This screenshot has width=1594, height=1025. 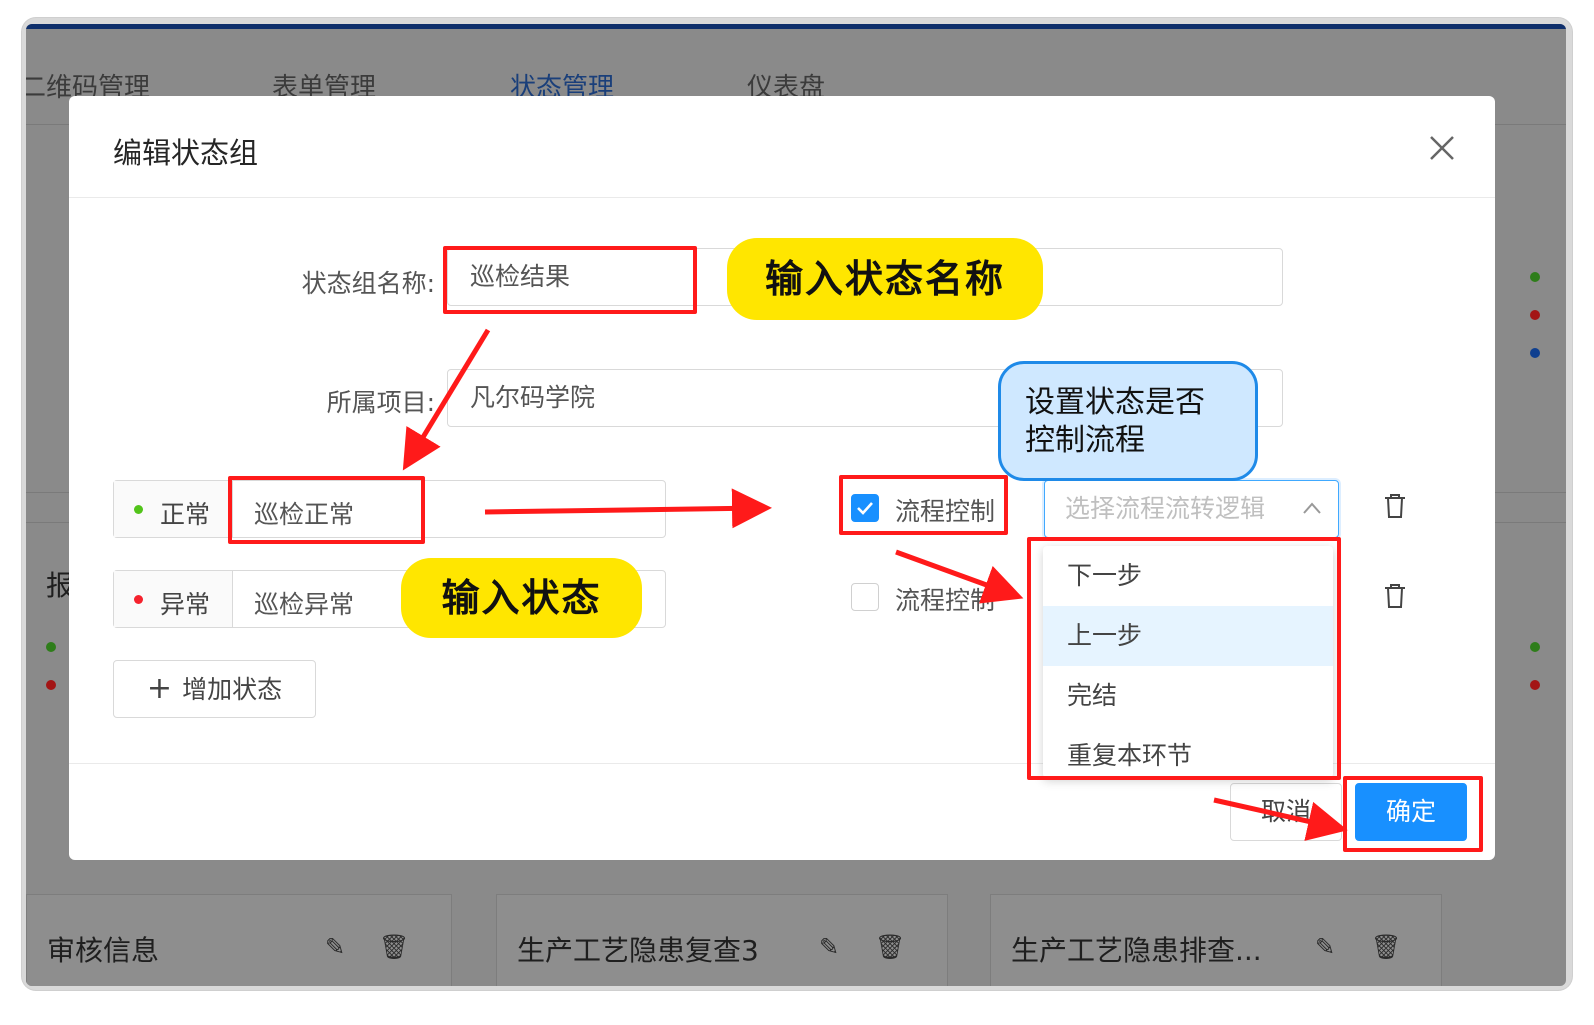 I want to click on arrow-to-dropdown, so click(x=959, y=576).